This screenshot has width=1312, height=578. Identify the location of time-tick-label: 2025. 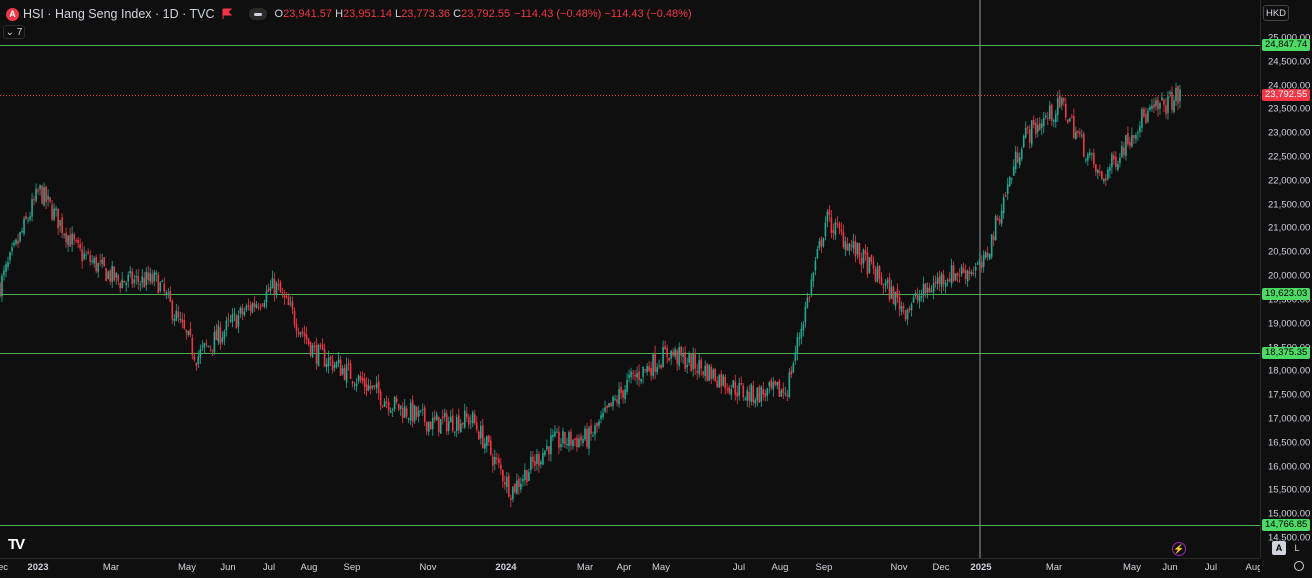
(981, 567).